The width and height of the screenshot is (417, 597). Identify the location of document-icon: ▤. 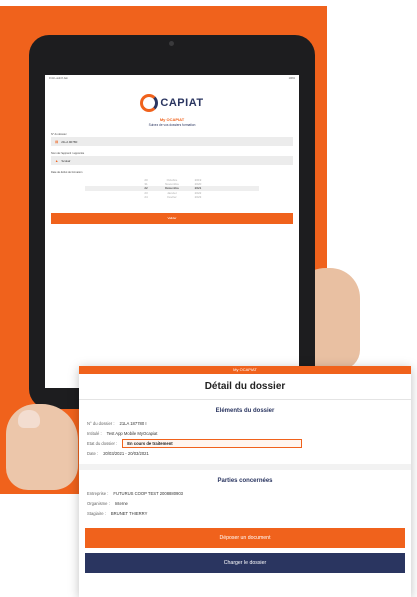
(57, 141).